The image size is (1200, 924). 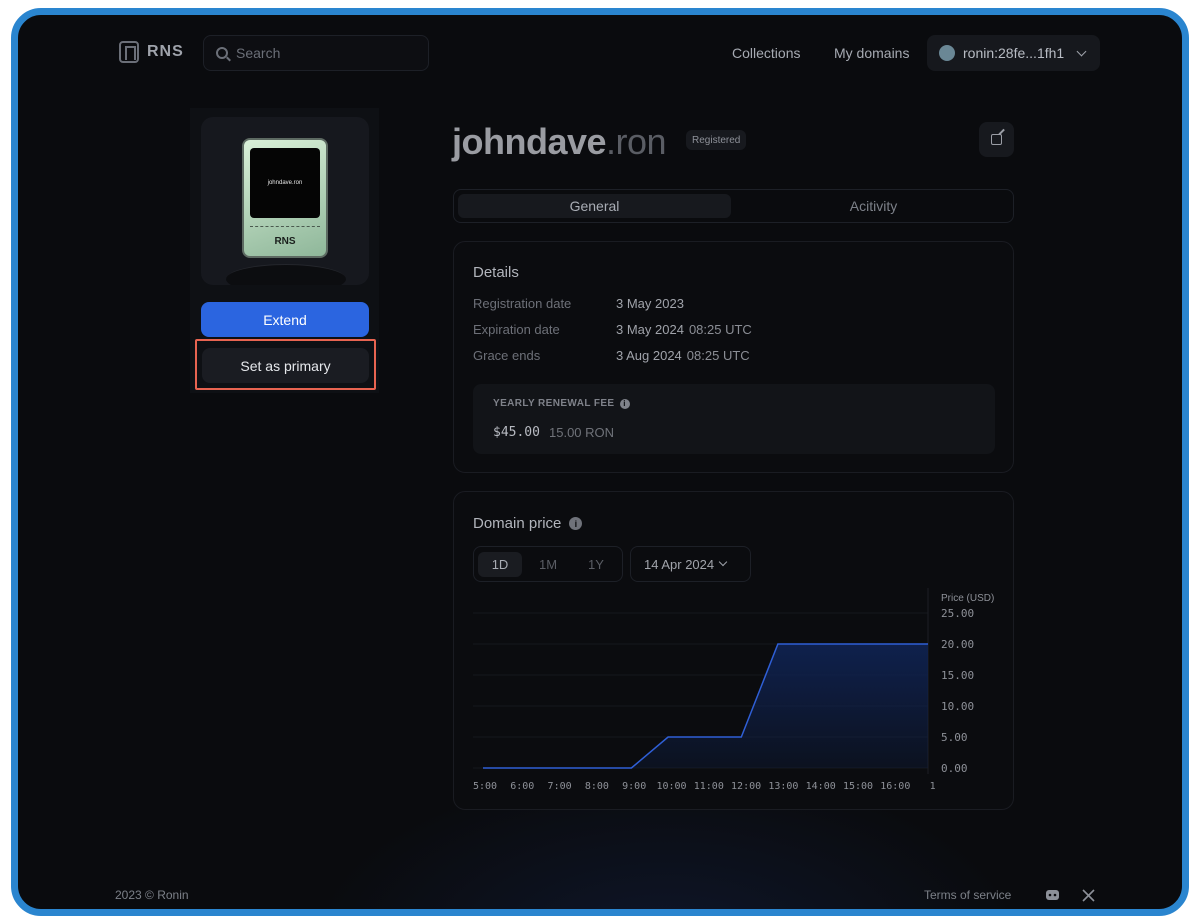 I want to click on nft-preview: johndave.ron RNS, so click(x=285, y=201).